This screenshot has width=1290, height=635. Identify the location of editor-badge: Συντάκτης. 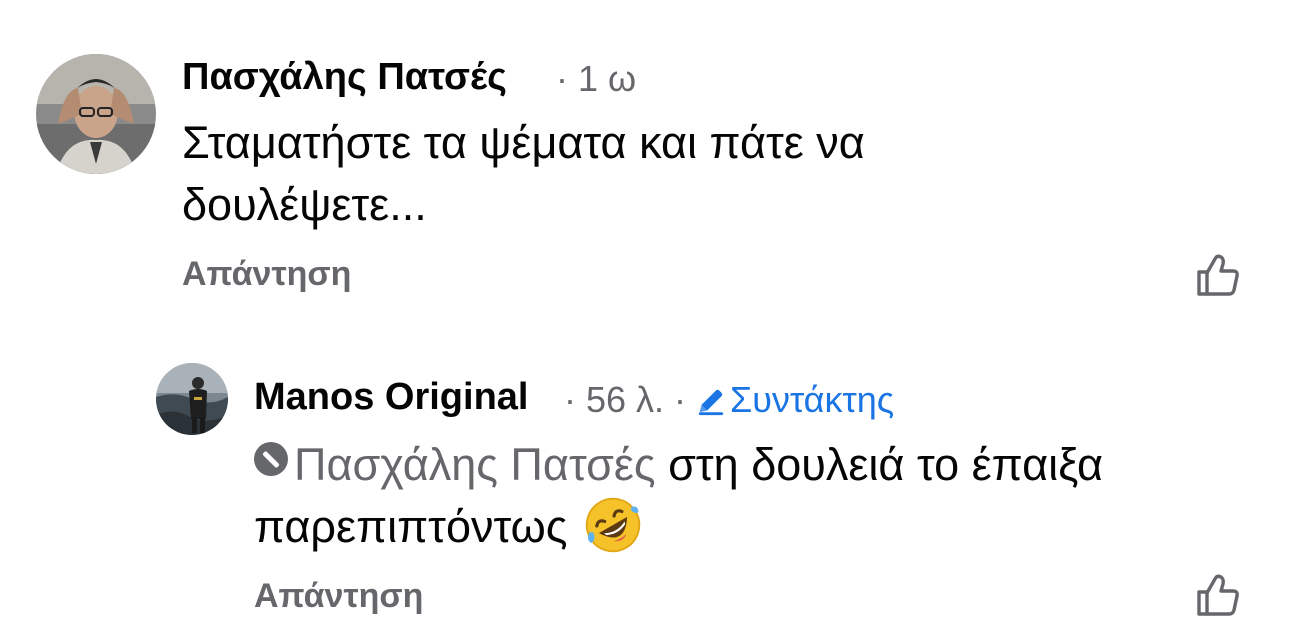
(795, 399).